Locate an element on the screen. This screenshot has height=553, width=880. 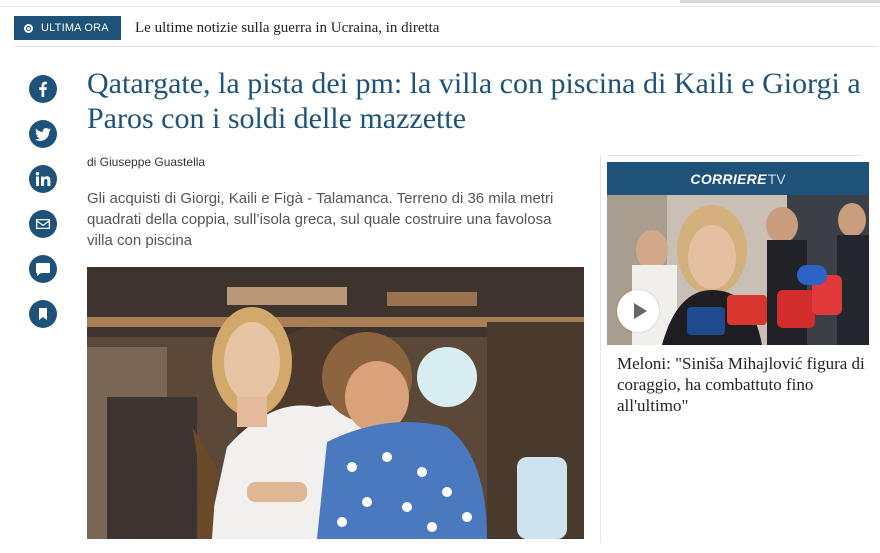
linkedin-share-button is located at coordinates (43, 179).